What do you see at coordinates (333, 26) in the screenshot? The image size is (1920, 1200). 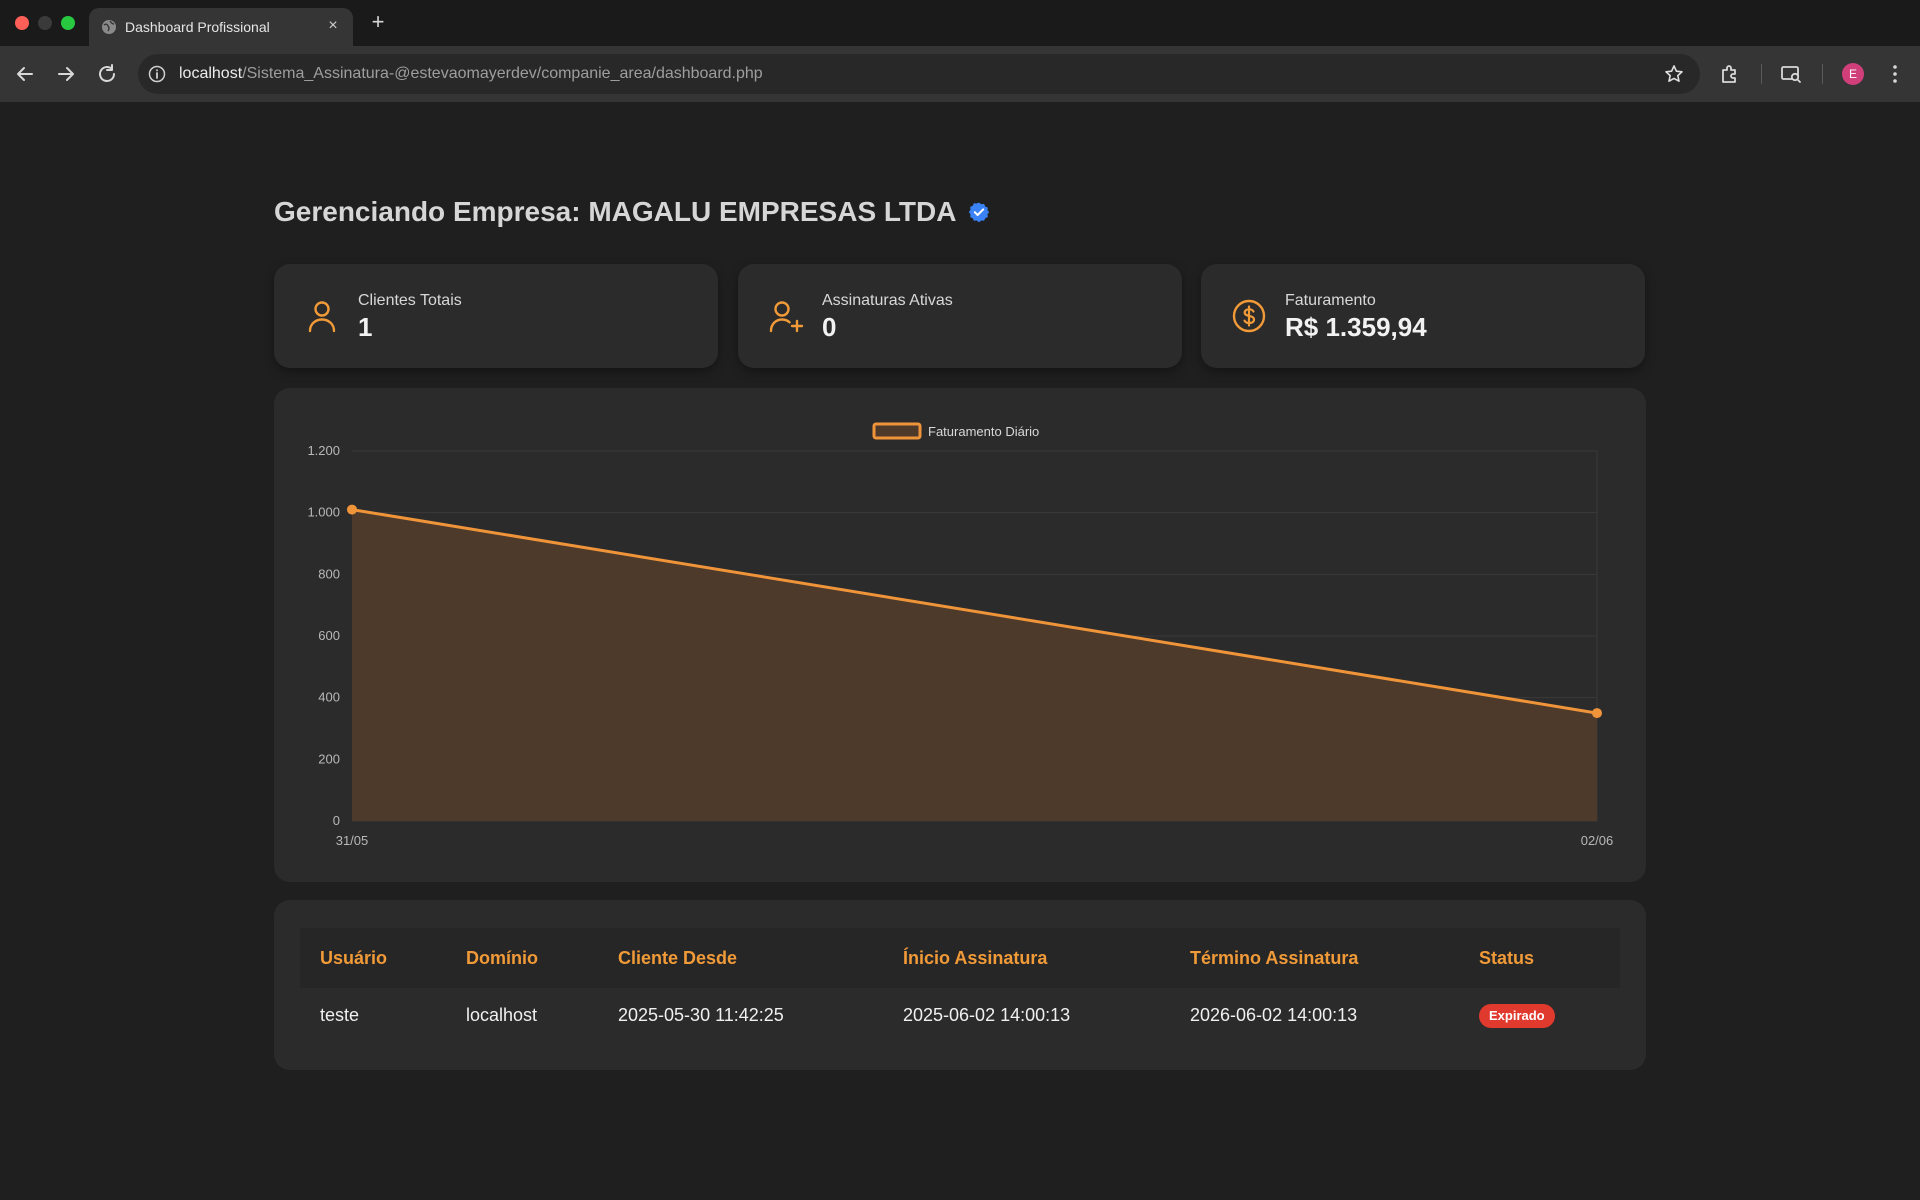 I see `tab-close-icon: ×` at bounding box center [333, 26].